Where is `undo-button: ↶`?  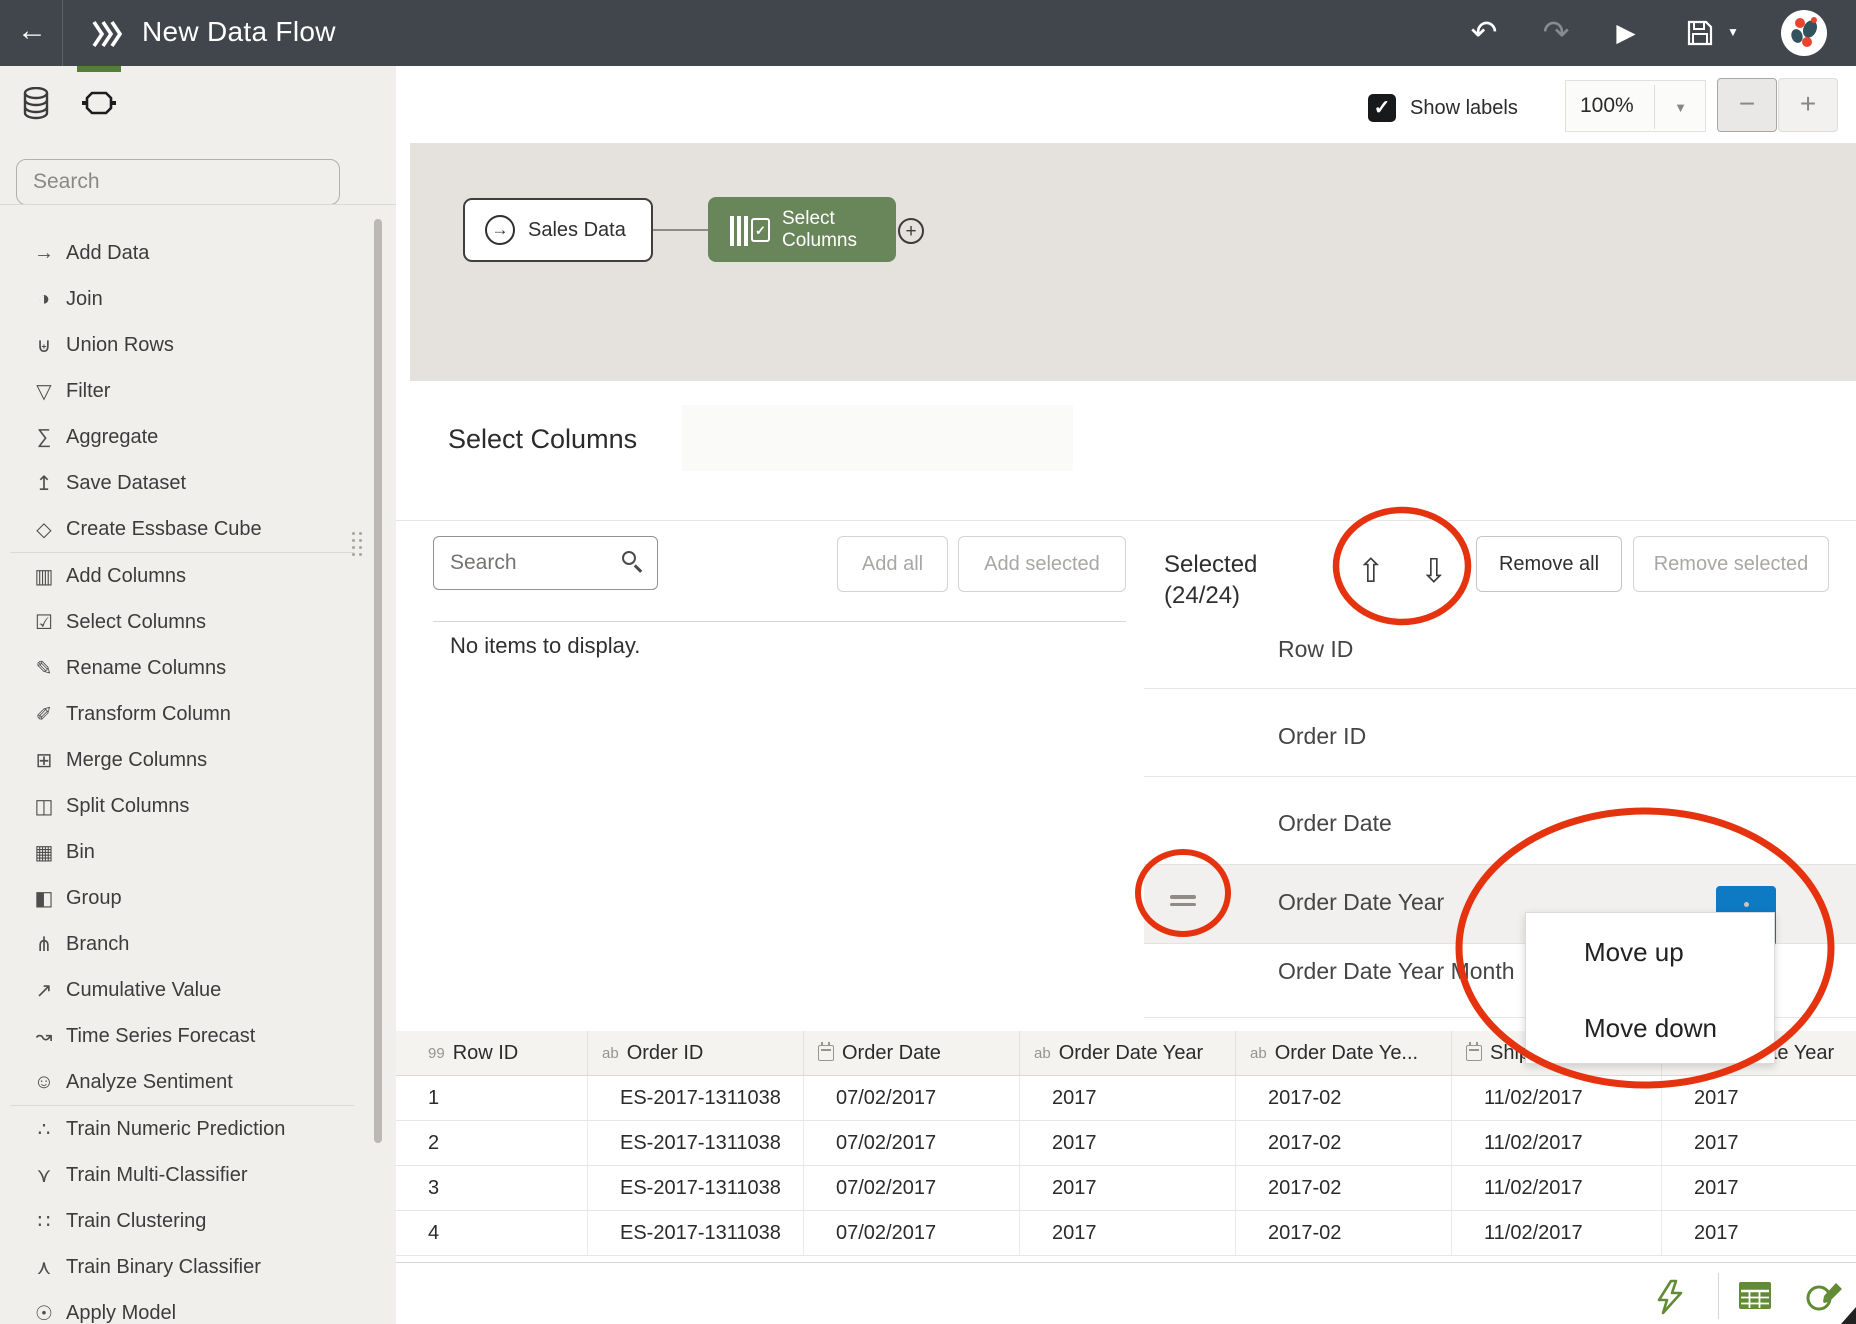 undo-button: ↶ is located at coordinates (1484, 32).